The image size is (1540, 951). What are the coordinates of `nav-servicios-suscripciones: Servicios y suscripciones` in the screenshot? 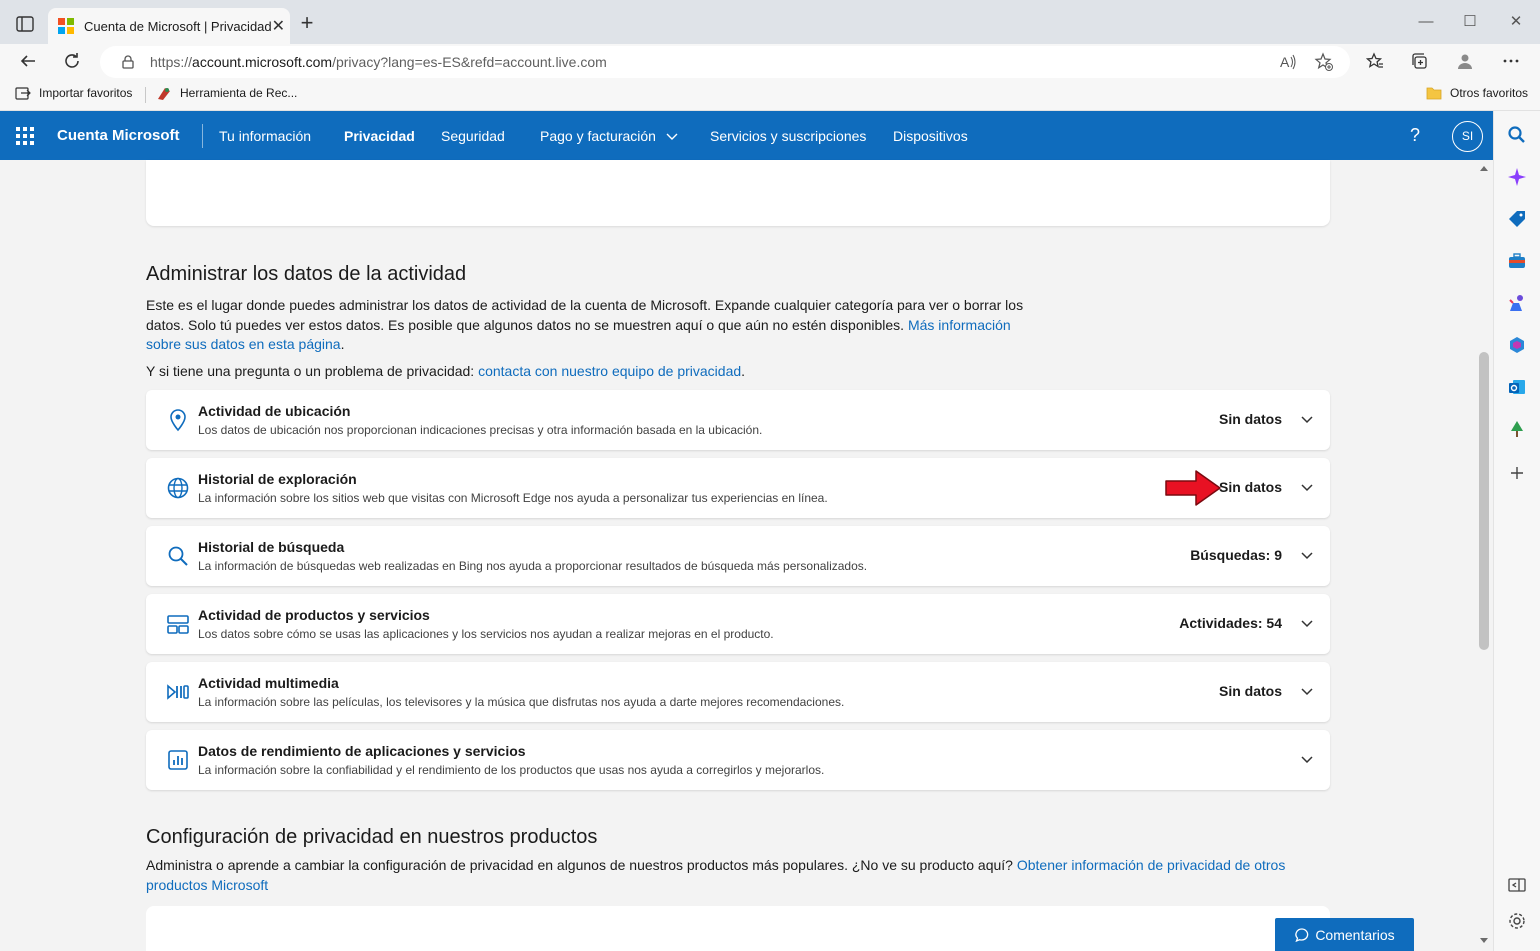 It's located at (788, 136).